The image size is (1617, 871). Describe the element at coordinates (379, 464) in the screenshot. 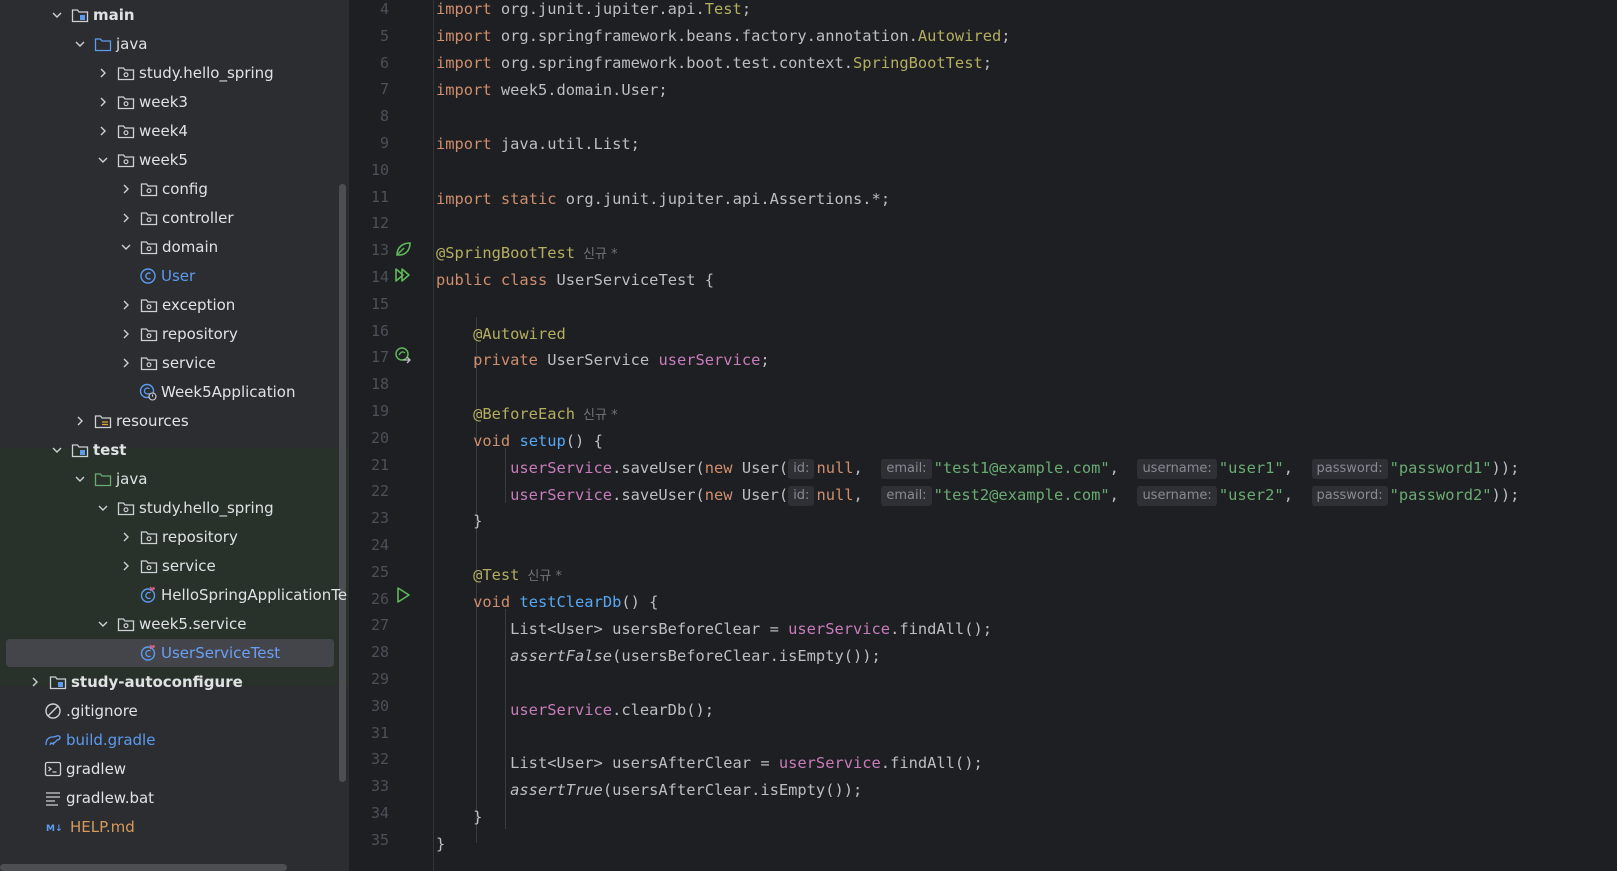

I see `line-number: 21` at that location.